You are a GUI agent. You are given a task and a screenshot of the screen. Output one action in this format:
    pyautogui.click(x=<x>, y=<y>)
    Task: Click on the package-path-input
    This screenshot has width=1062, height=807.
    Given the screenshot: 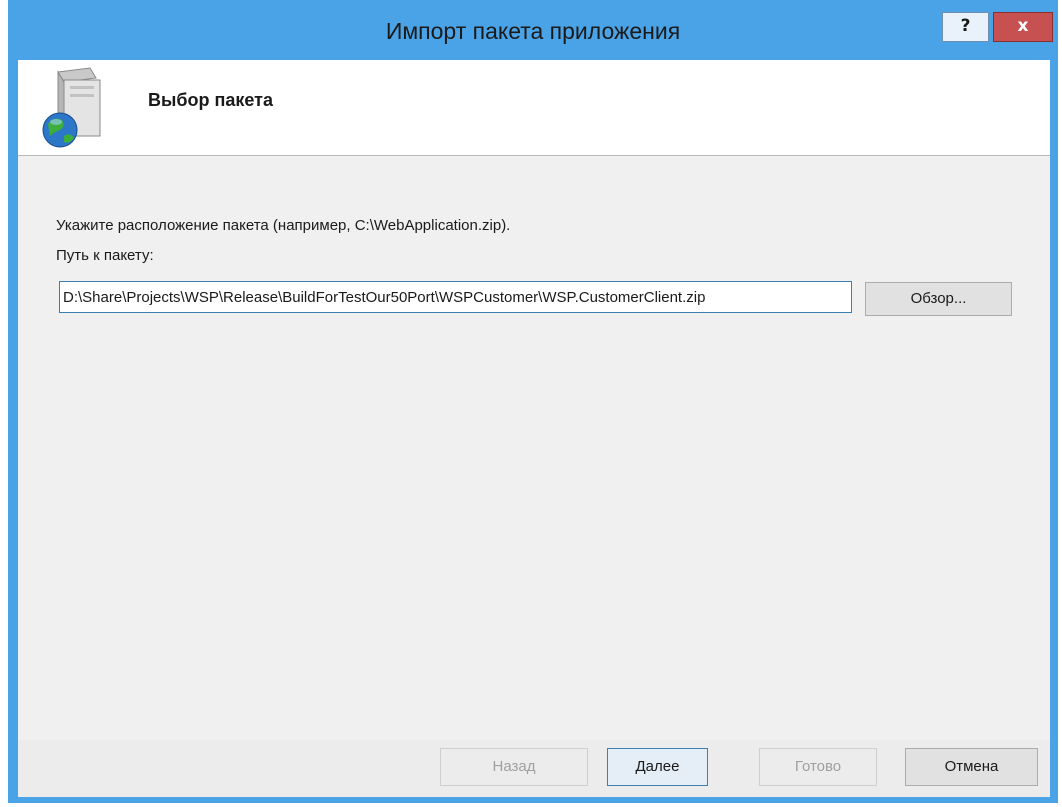 What is the action you would take?
    pyautogui.click(x=455, y=297)
    